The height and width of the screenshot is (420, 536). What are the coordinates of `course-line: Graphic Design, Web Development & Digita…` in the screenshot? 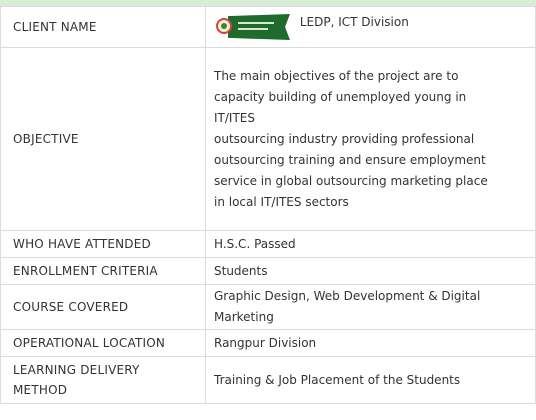 It's located at (347, 296).